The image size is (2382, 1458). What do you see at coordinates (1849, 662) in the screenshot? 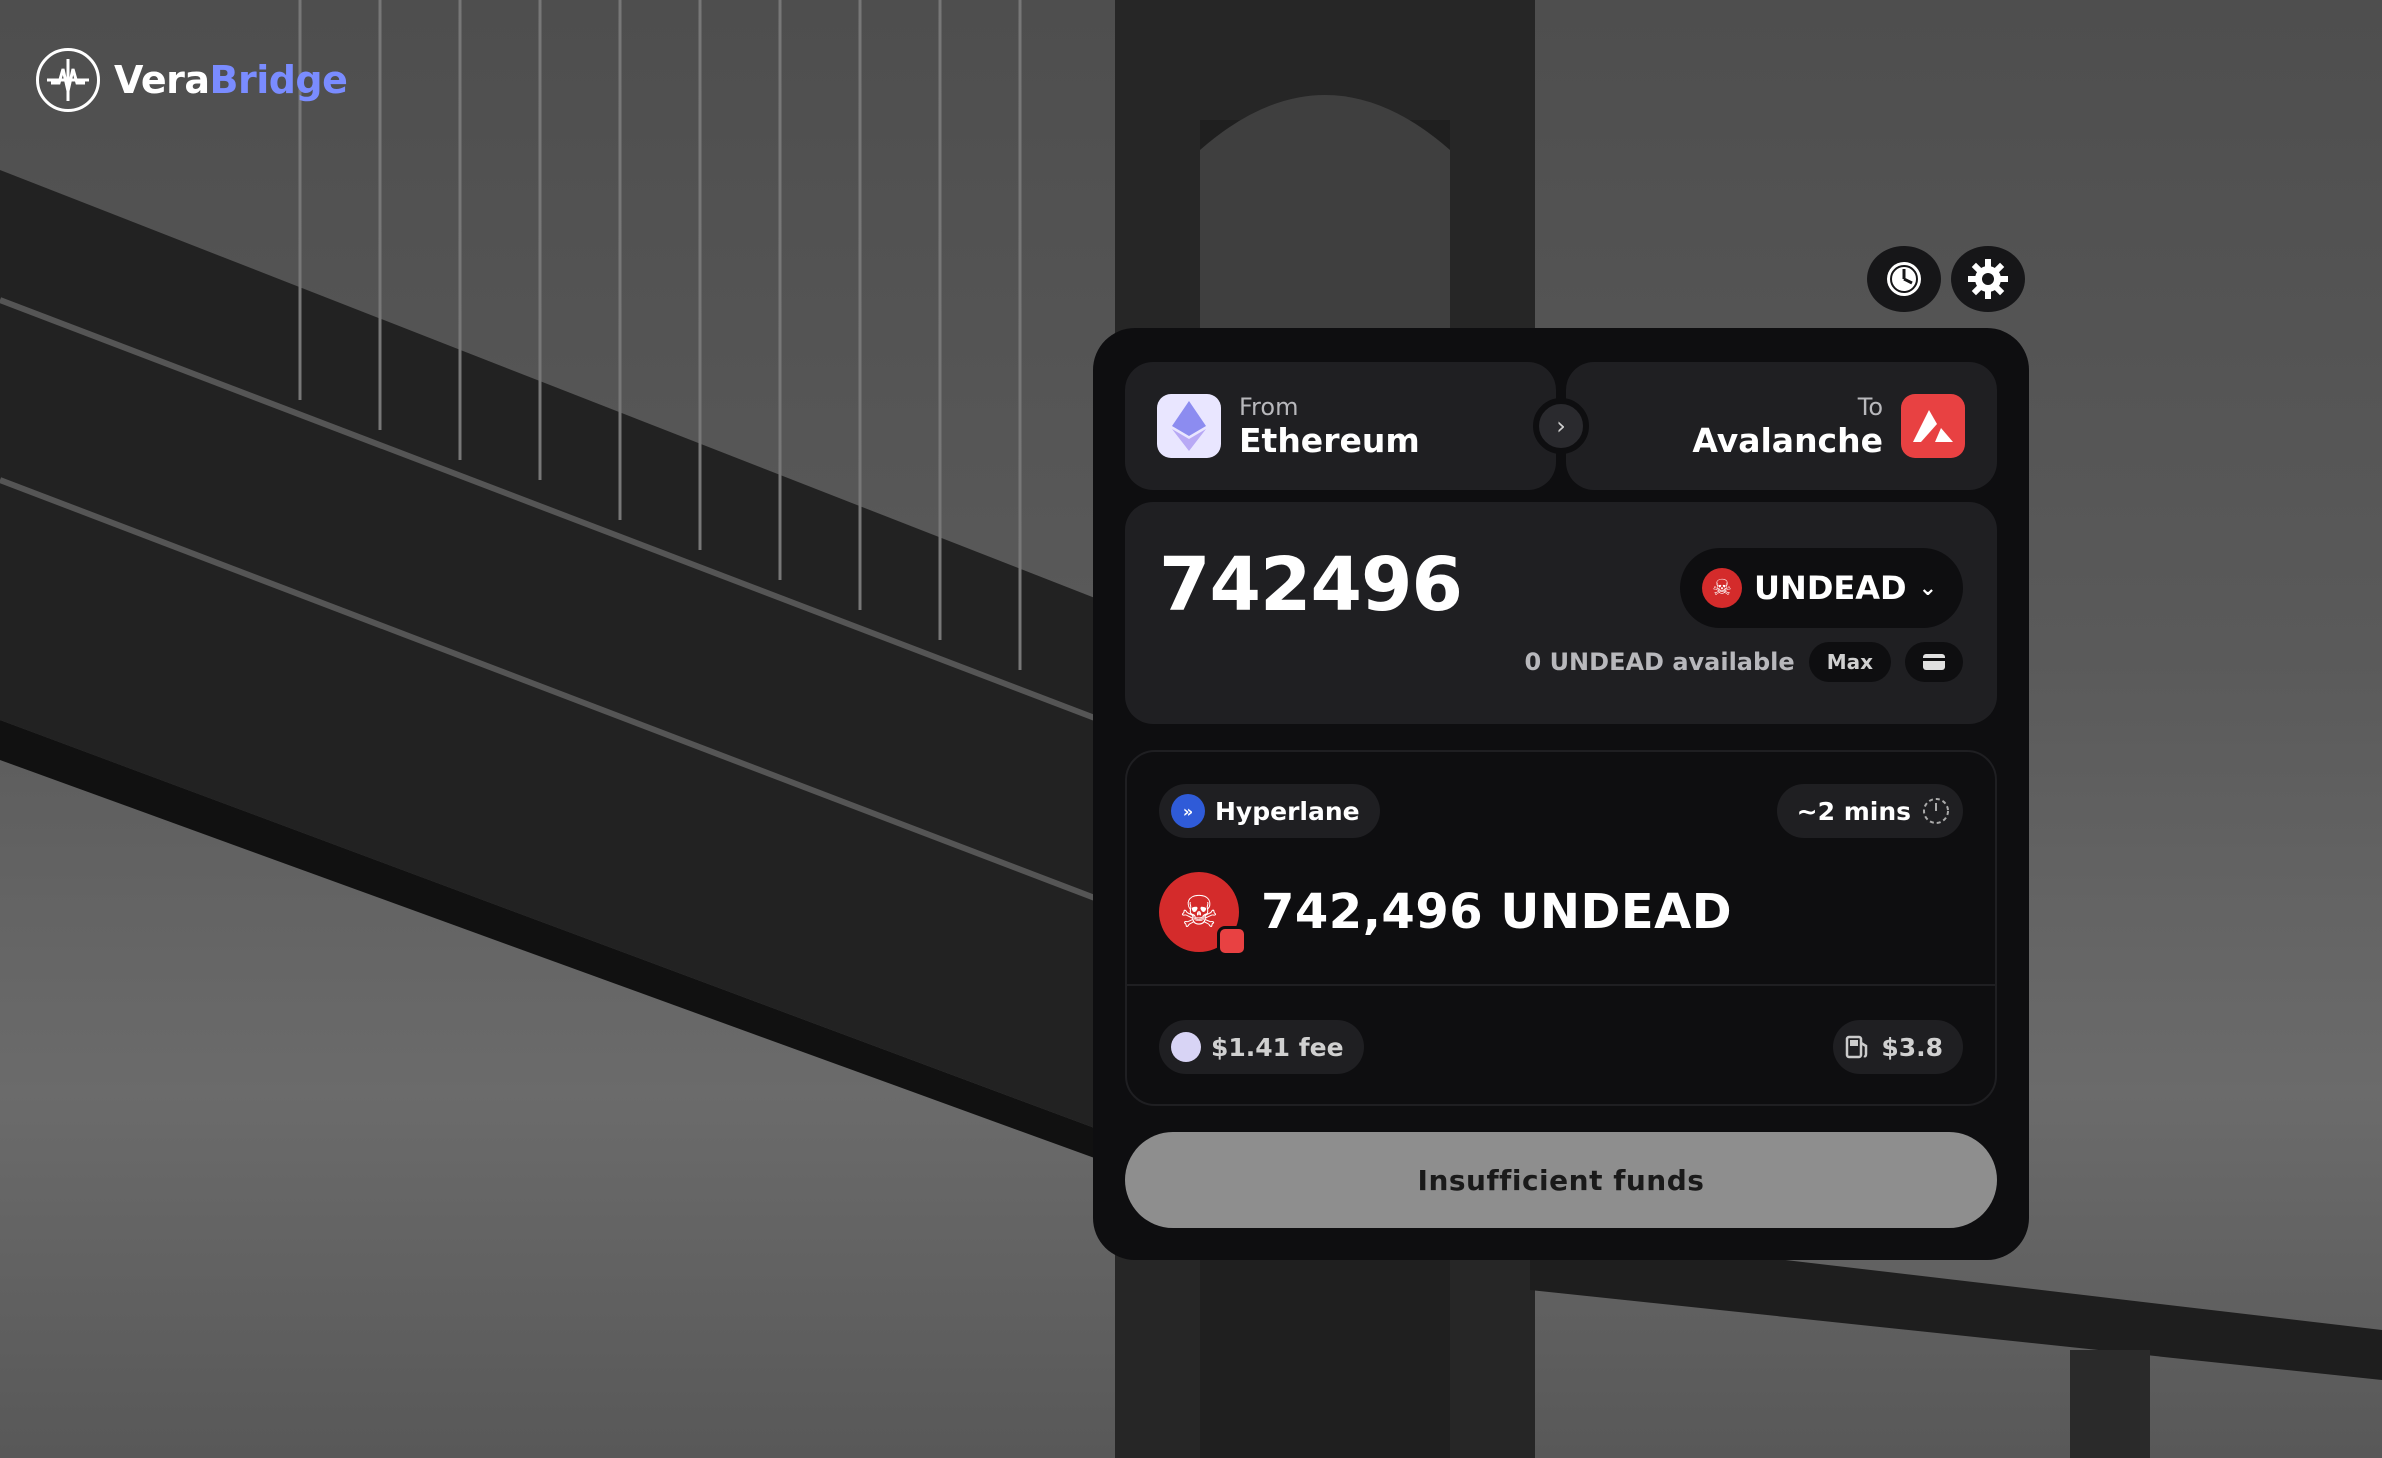
I see `max-button: Max` at bounding box center [1849, 662].